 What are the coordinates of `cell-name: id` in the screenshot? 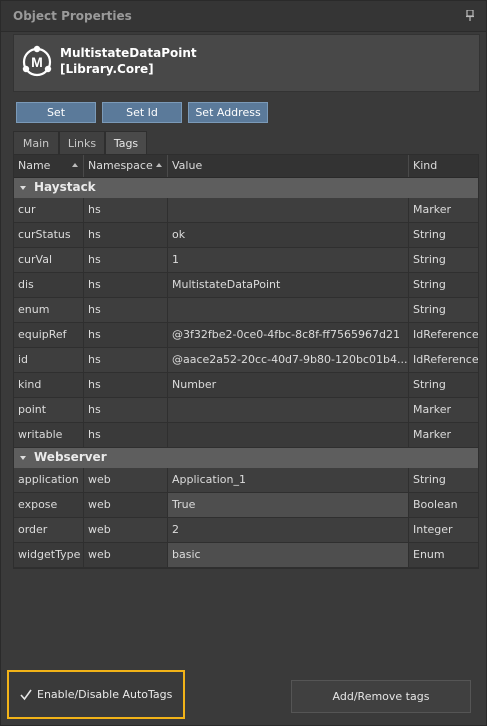 It's located at (49, 360).